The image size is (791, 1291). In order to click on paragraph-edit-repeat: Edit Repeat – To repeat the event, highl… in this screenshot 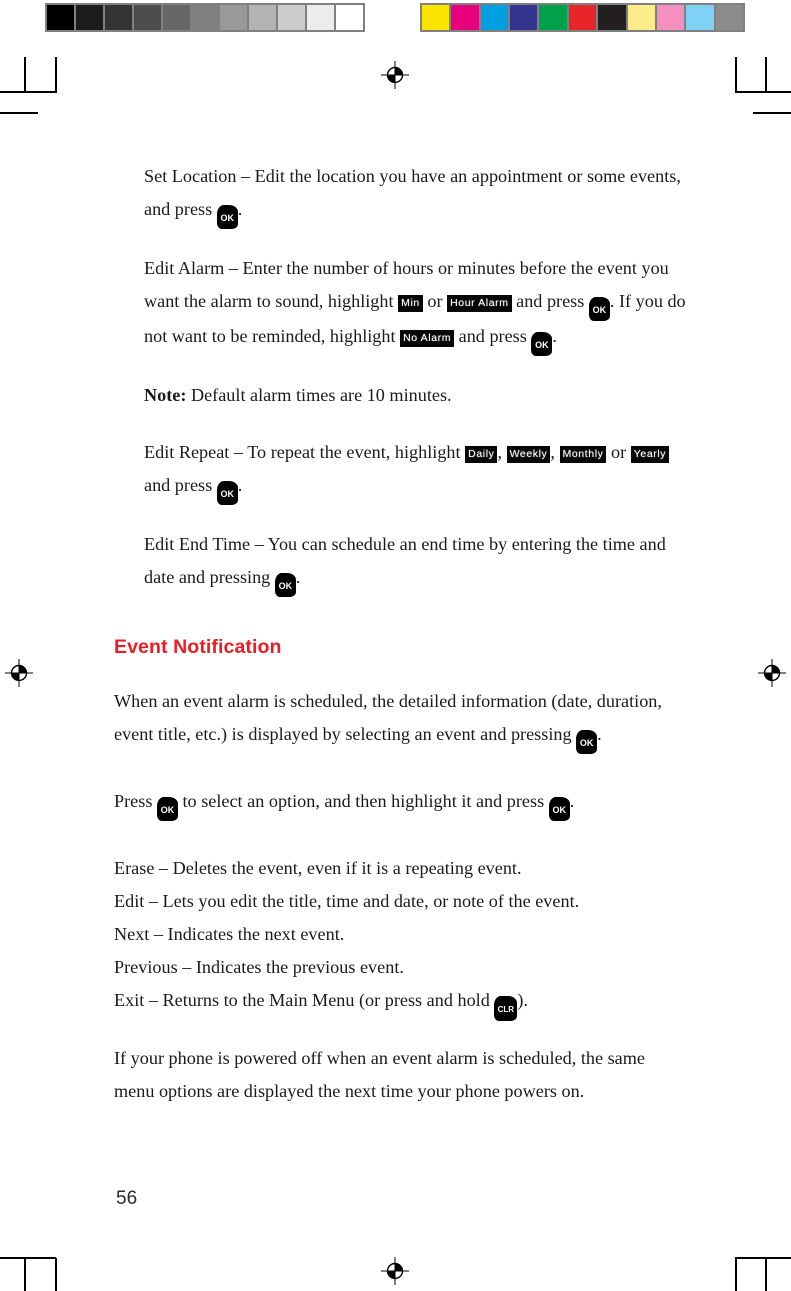, I will do `click(416, 470)`.